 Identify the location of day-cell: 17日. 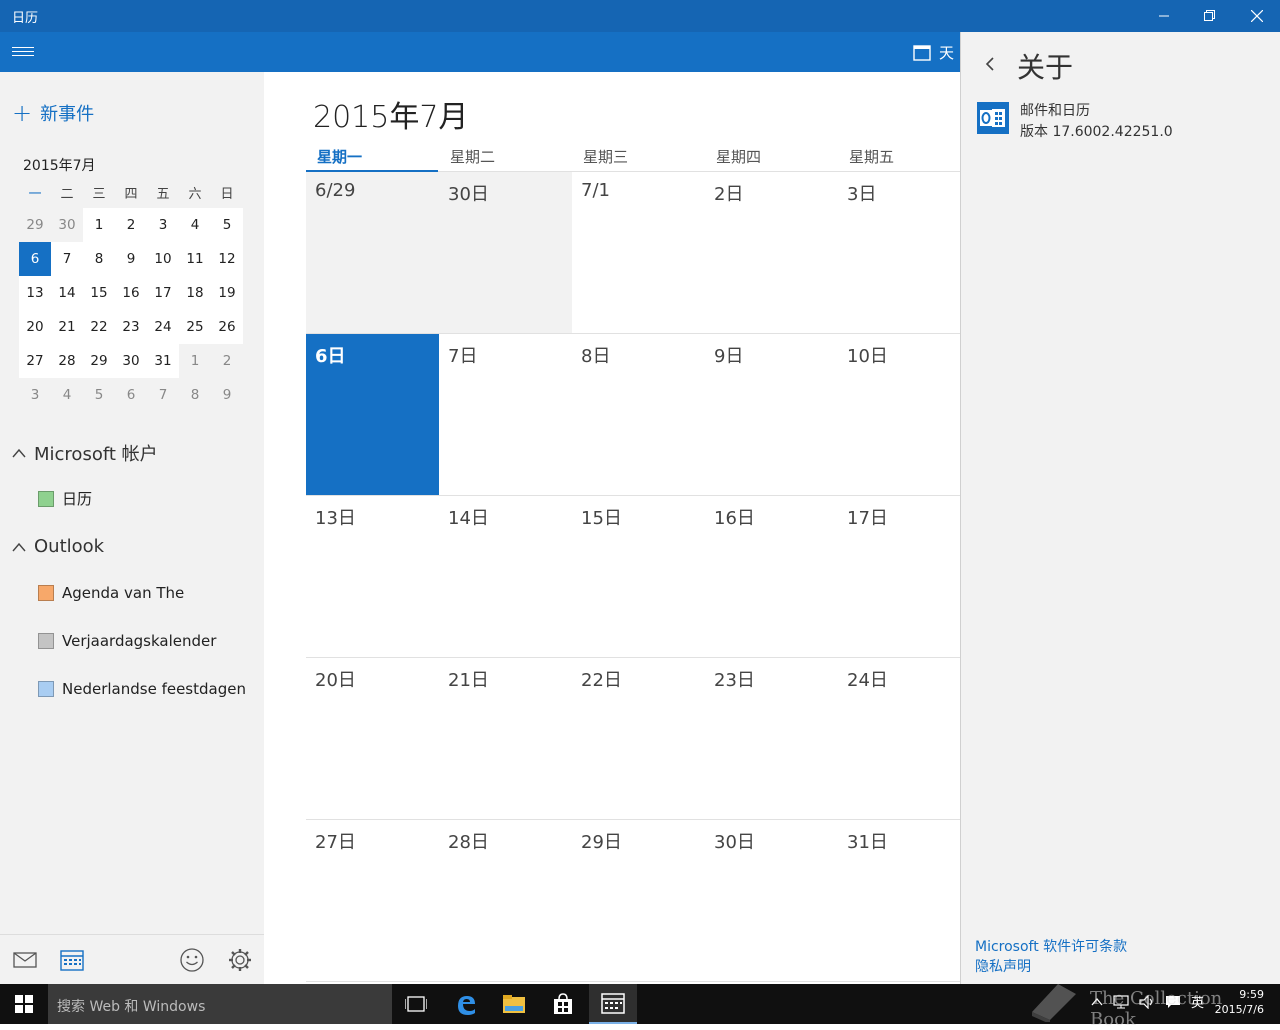
(899, 576).